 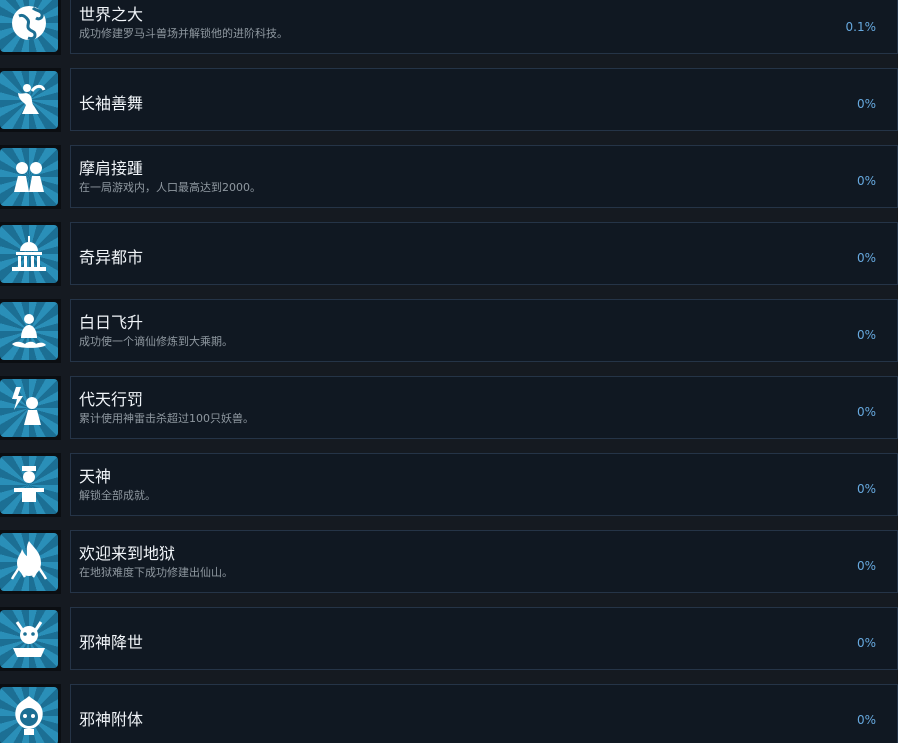 I want to click on achievement-title: 世界之大, so click(x=111, y=14).